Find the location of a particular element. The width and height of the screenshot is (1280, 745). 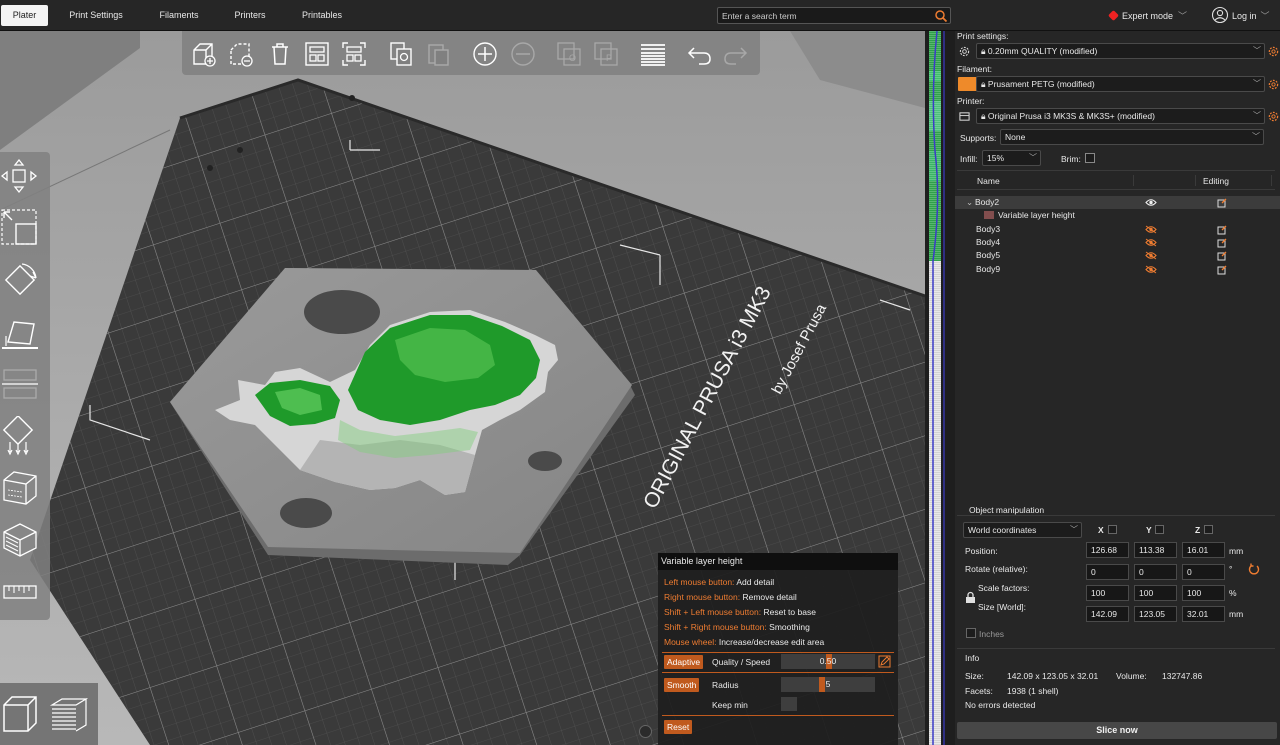

arrange-selection-icon is located at coordinates (354, 54).